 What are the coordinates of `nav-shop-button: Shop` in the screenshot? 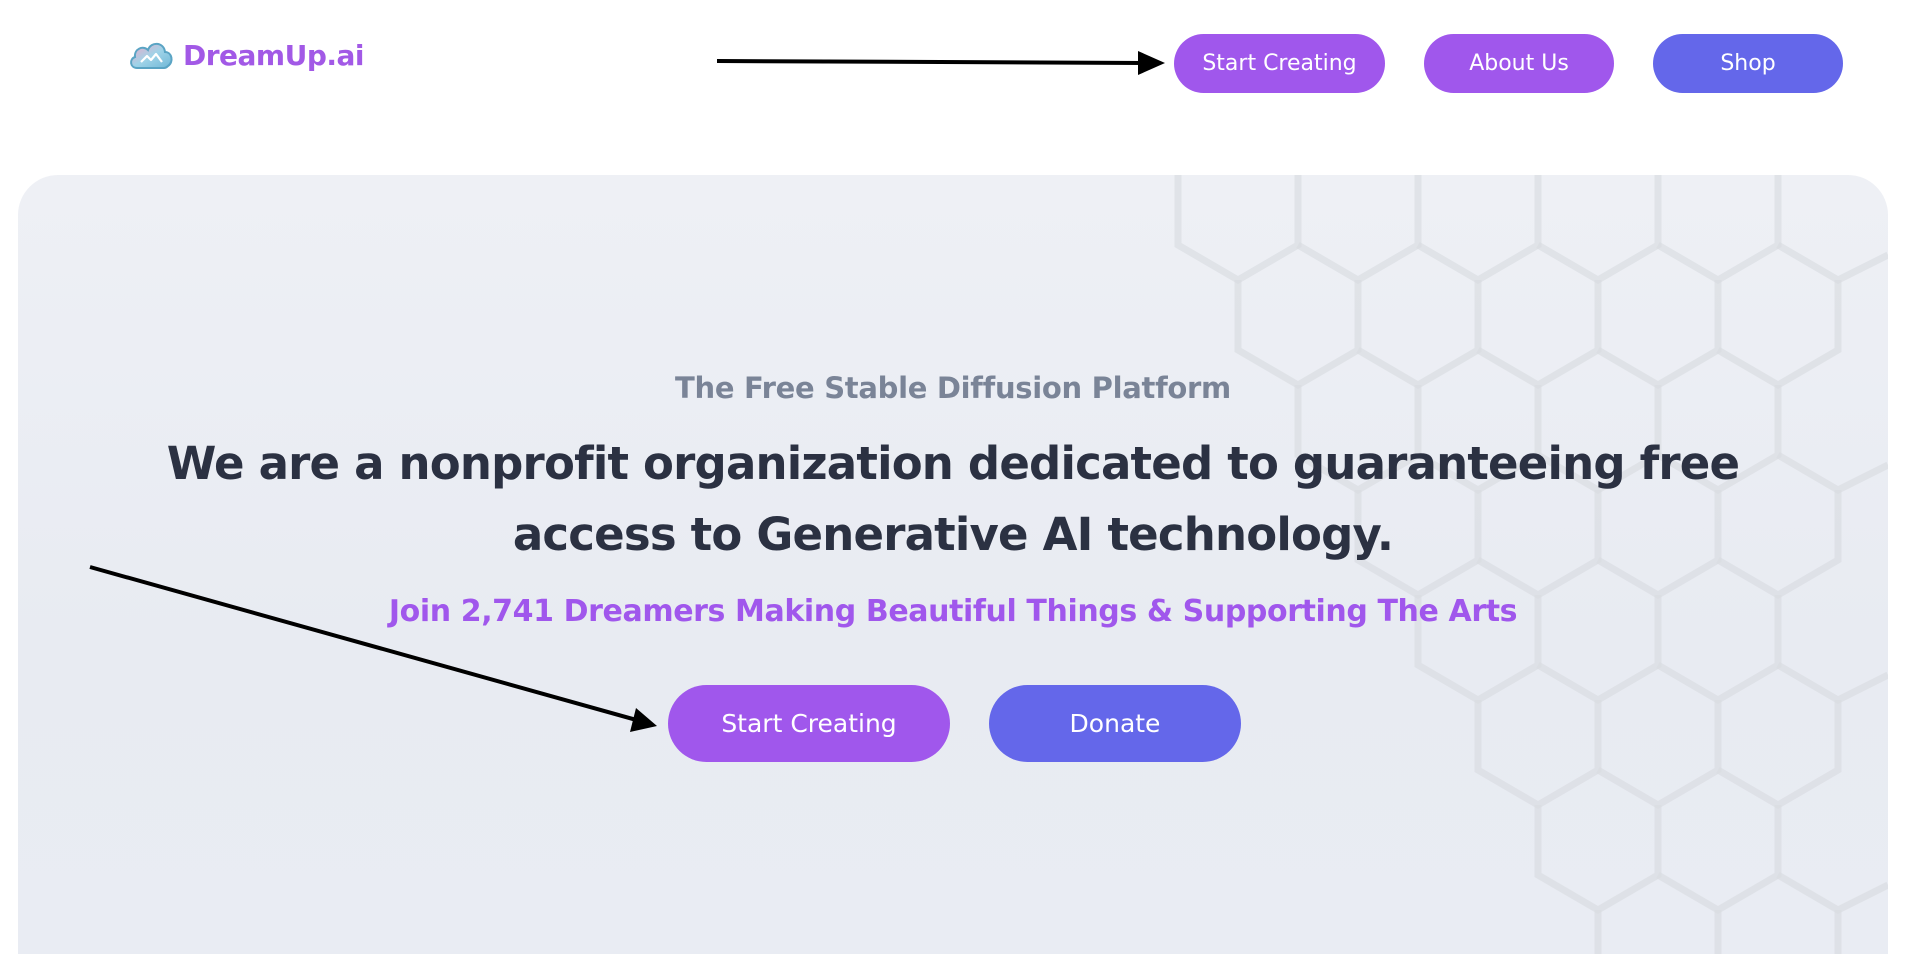 It's located at (1748, 63).